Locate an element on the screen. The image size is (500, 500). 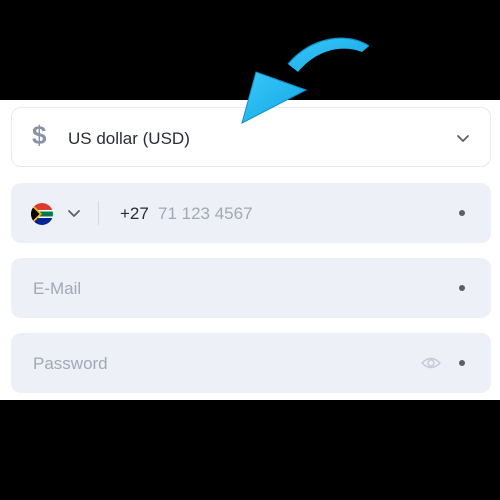
pointer-arrow-icon is located at coordinates (305, 80).